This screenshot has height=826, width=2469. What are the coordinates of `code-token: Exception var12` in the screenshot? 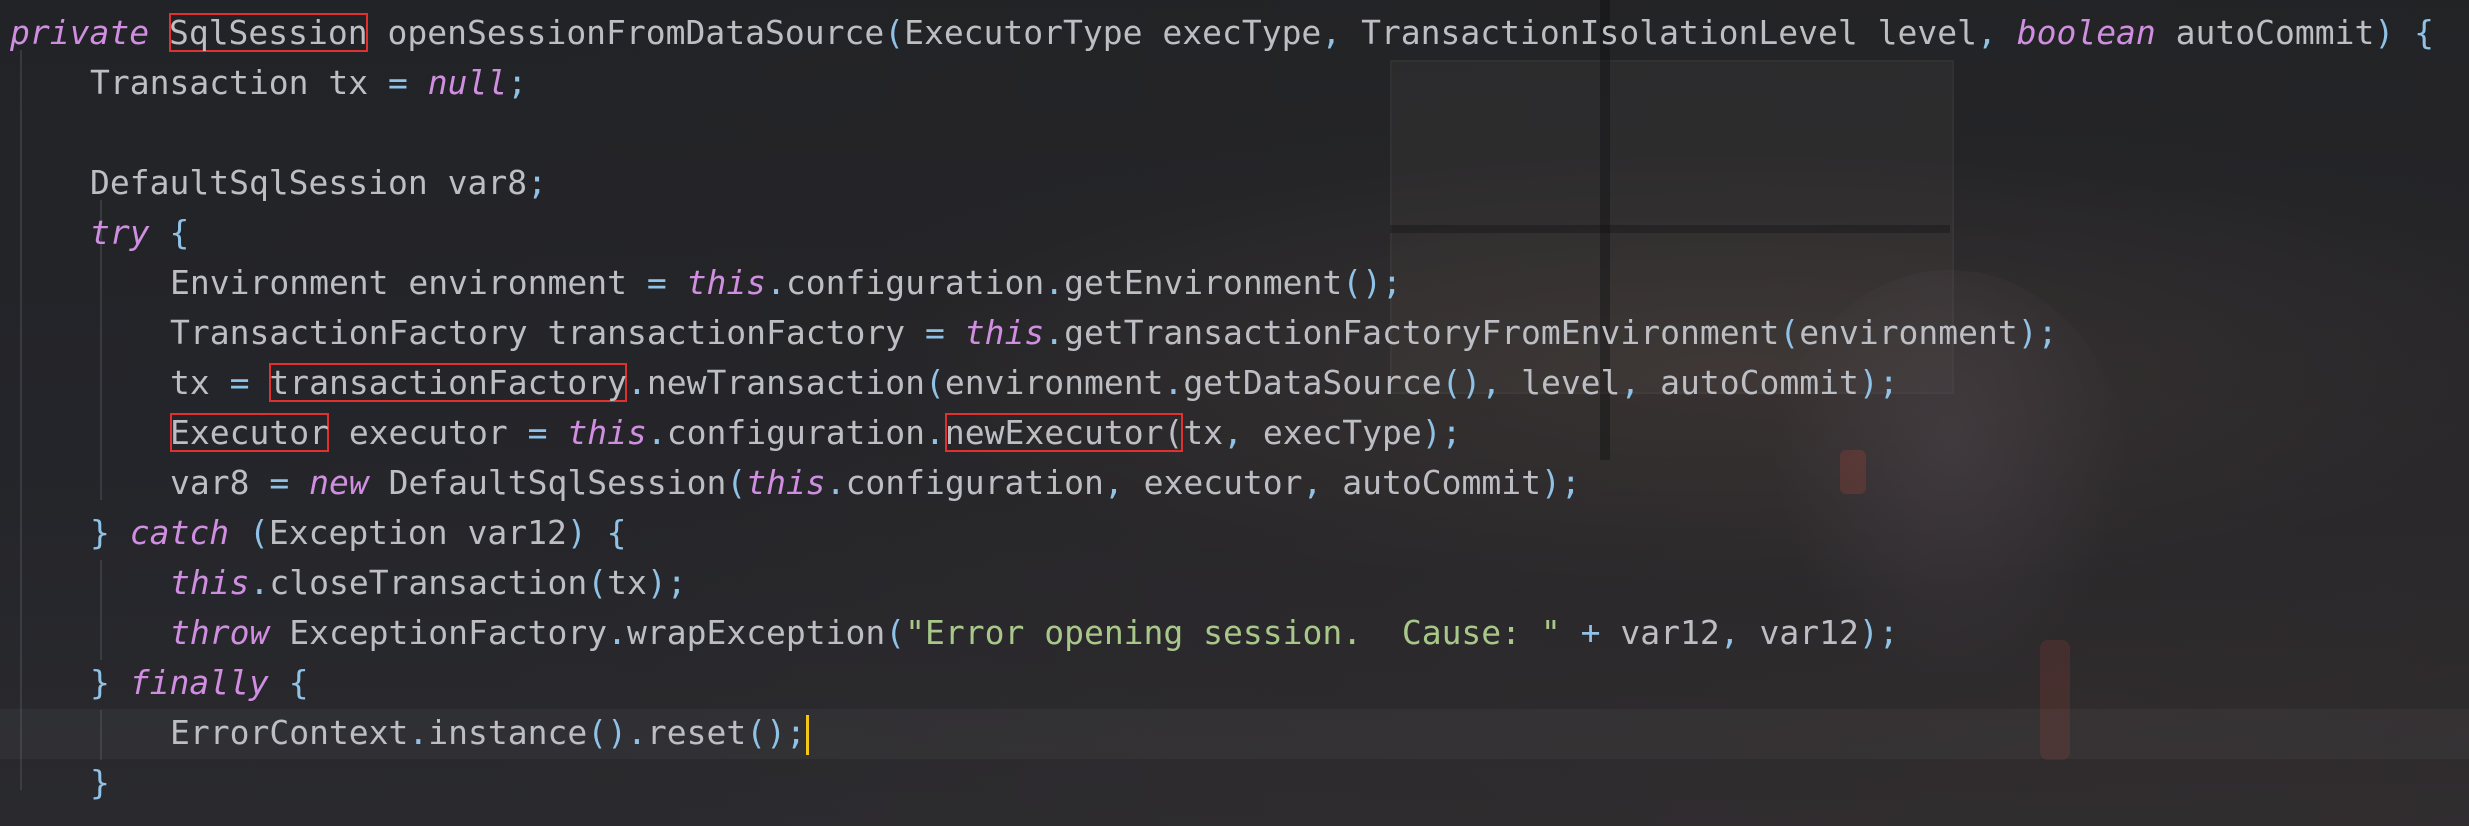 It's located at (417, 532).